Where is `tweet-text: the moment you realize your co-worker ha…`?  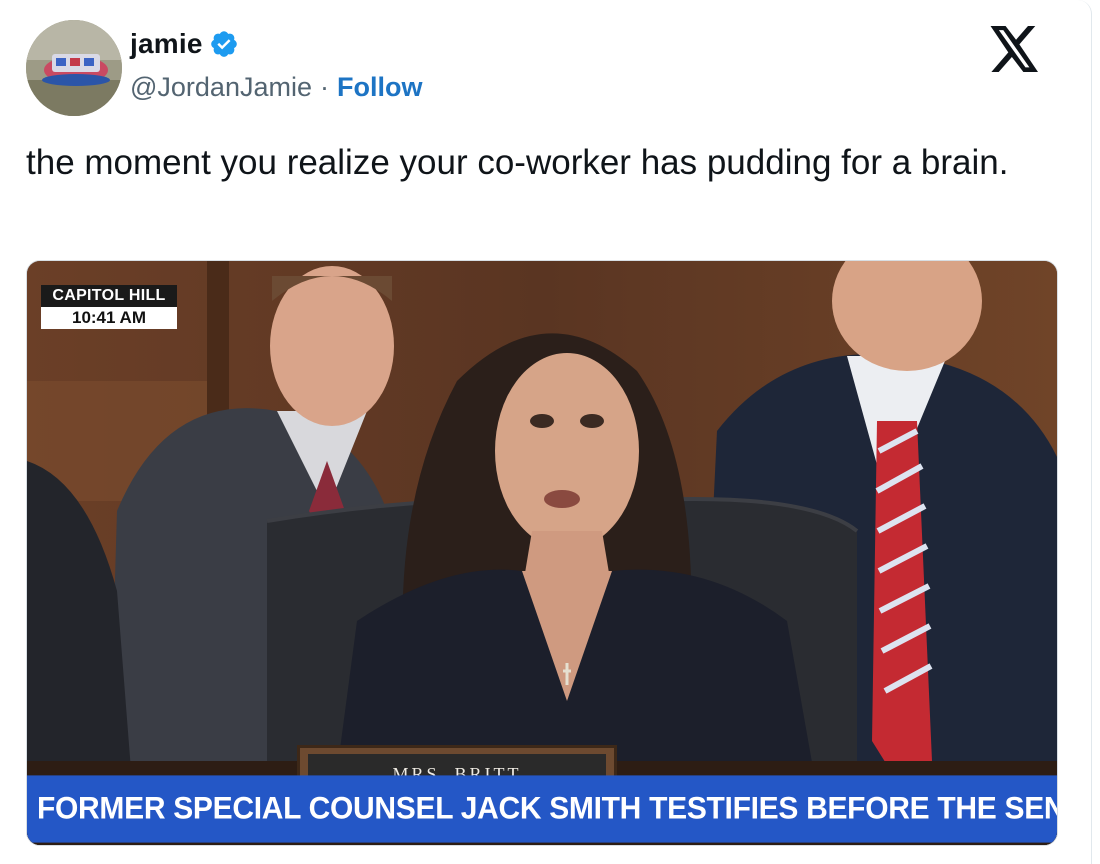 tweet-text: the moment you realize your co-worker ha… is located at coordinates (517, 162).